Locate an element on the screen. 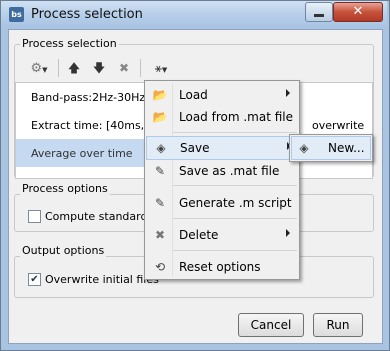  list-item-label: Average over time is located at coordinates (82, 153).